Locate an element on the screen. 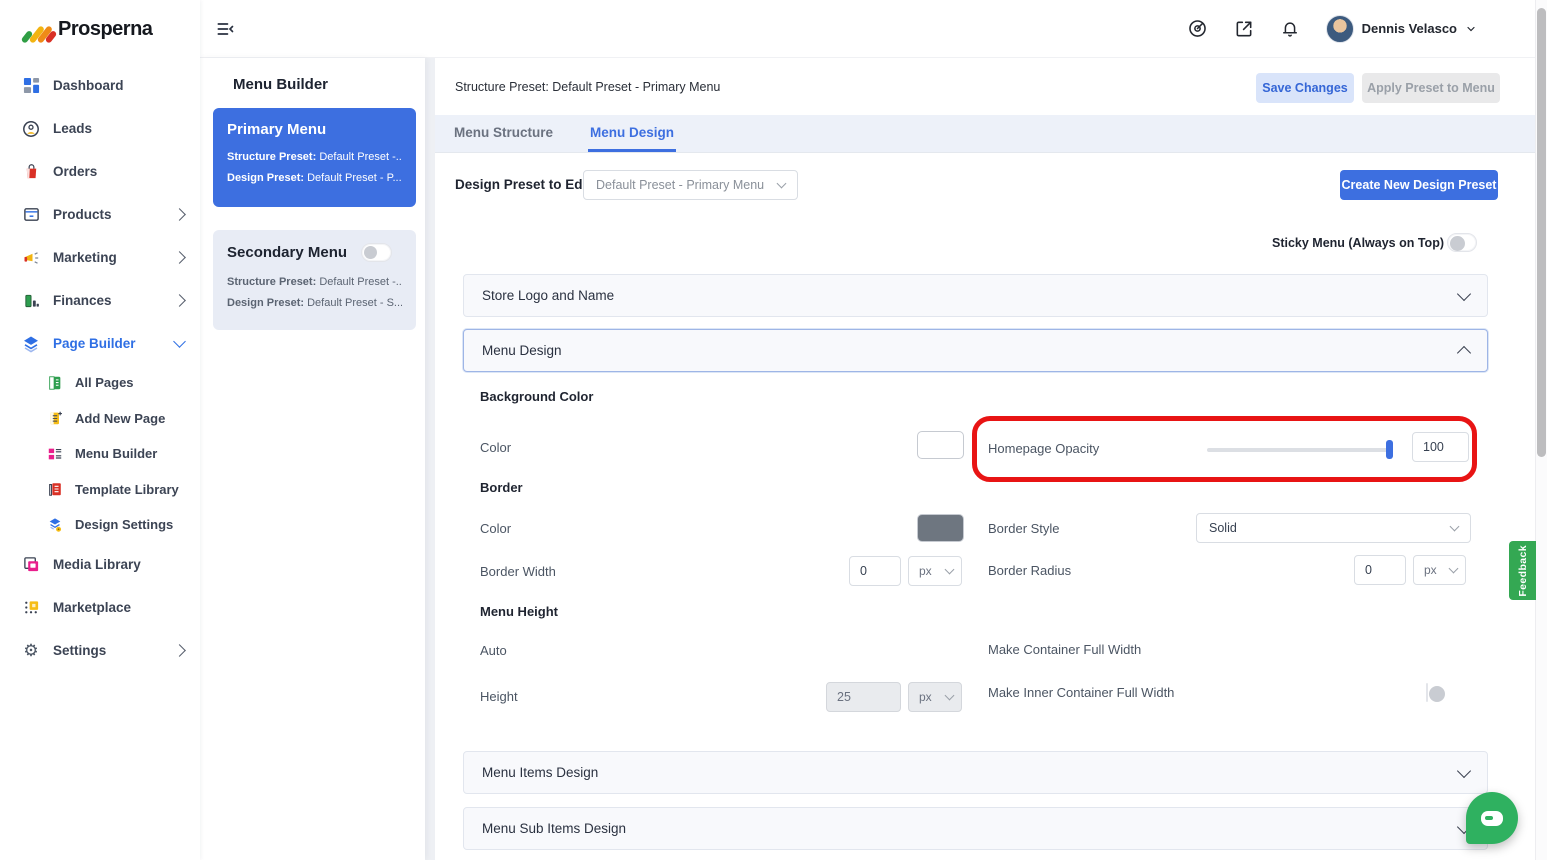  height-unit-select: px is located at coordinates (935, 697).